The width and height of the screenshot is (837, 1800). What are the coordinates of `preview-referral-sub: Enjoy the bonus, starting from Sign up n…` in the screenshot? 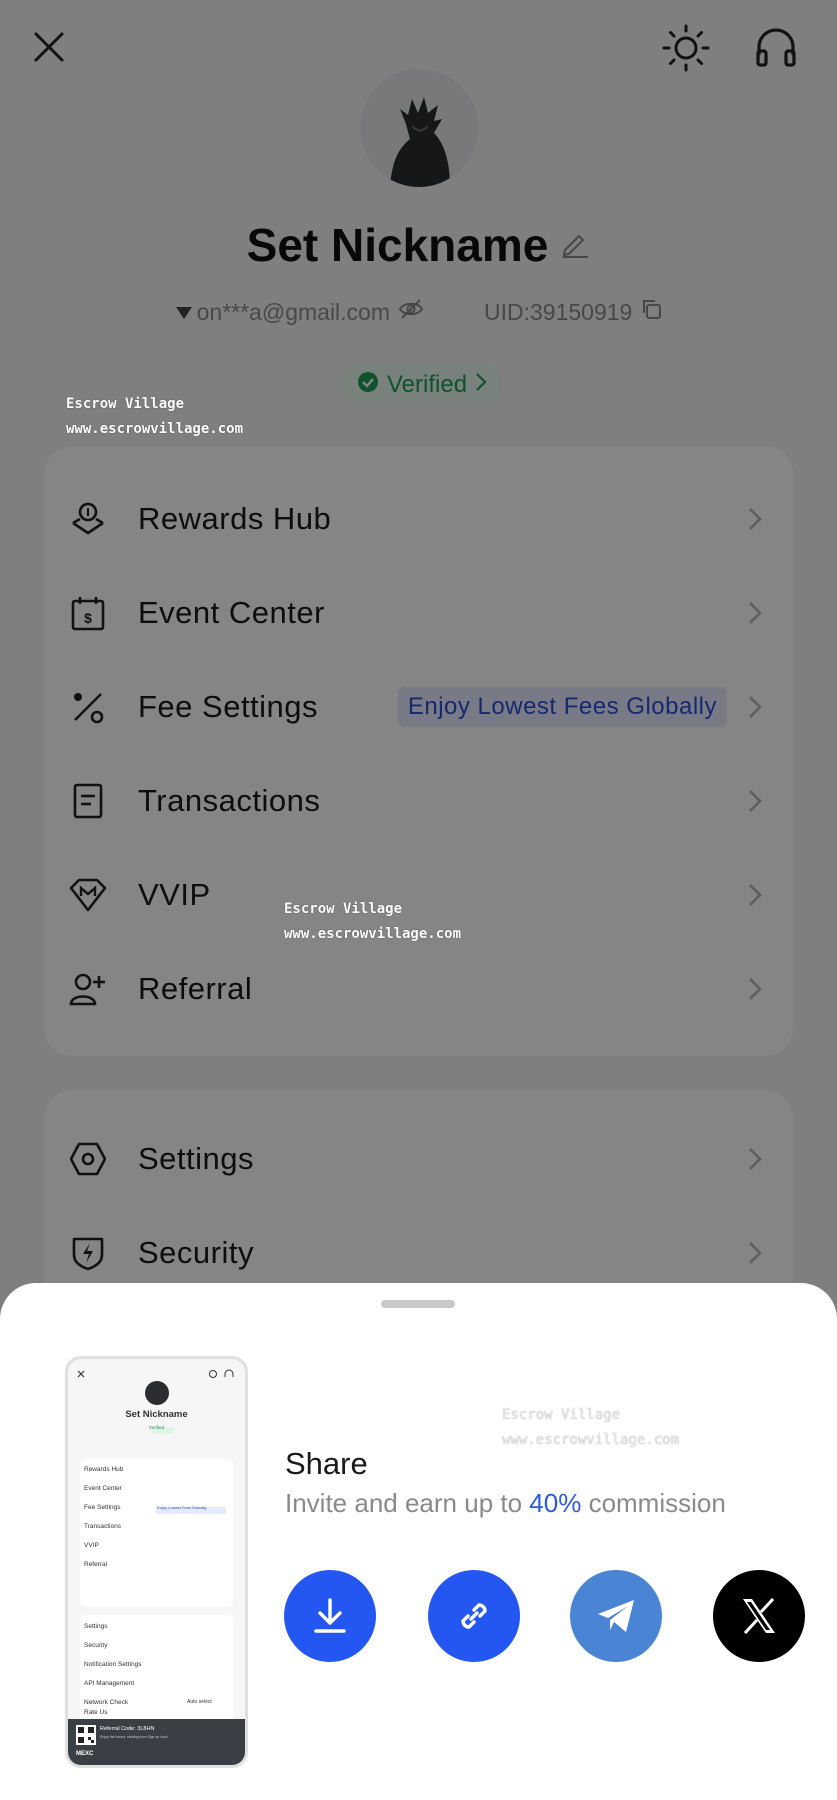 It's located at (134, 1737).